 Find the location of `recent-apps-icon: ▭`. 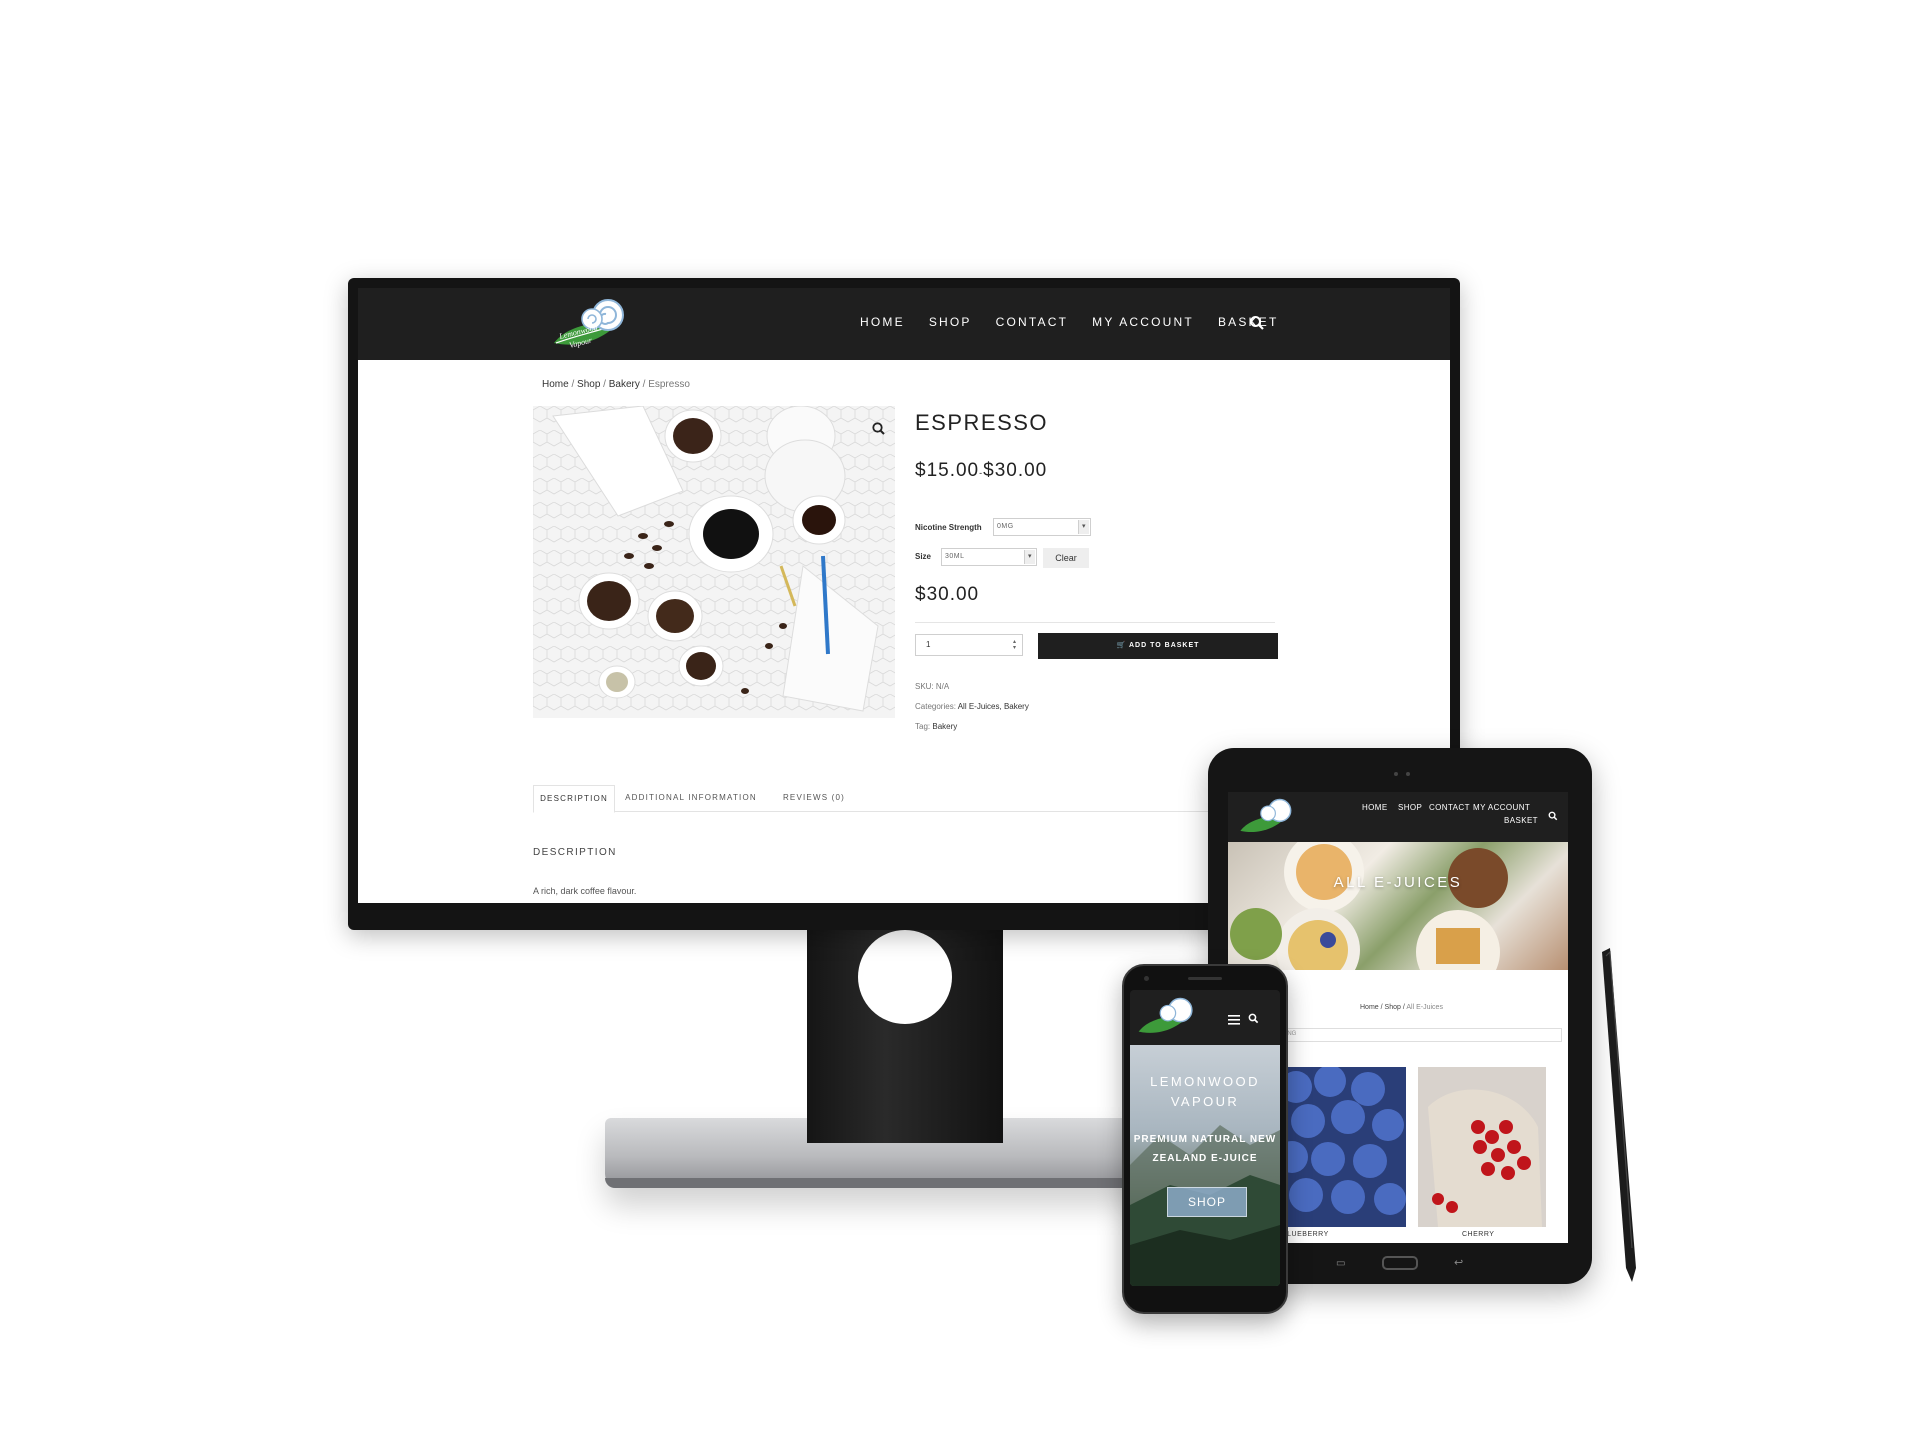

recent-apps-icon: ▭ is located at coordinates (1340, 1263).